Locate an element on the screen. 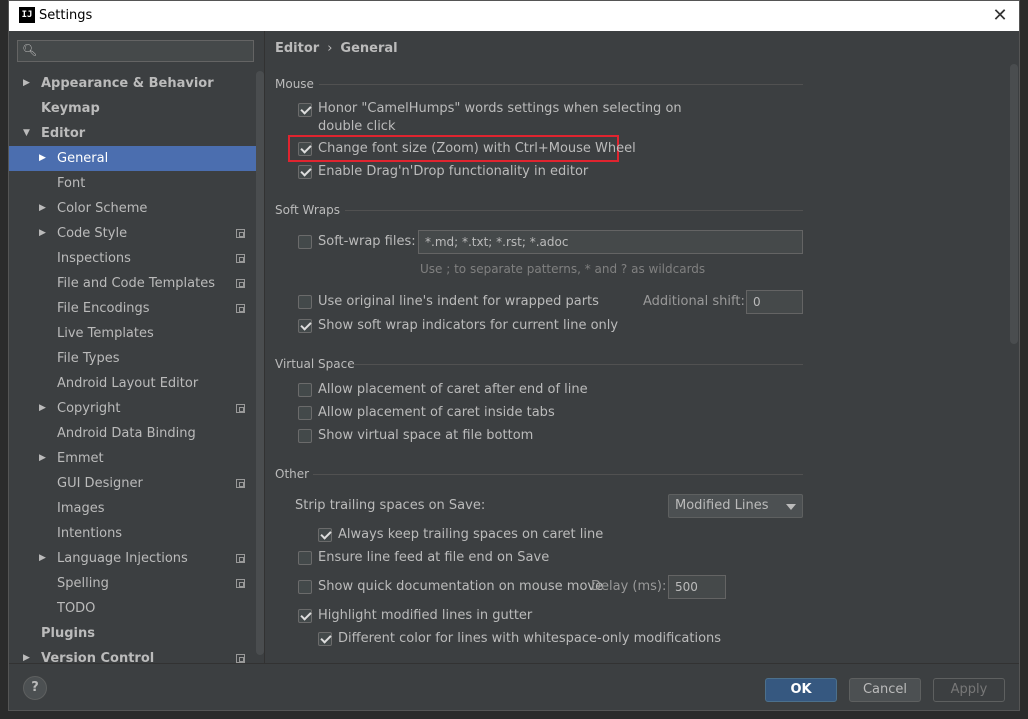  sidebar-item-android-data-binding: Android Data Binding is located at coordinates (136, 433).